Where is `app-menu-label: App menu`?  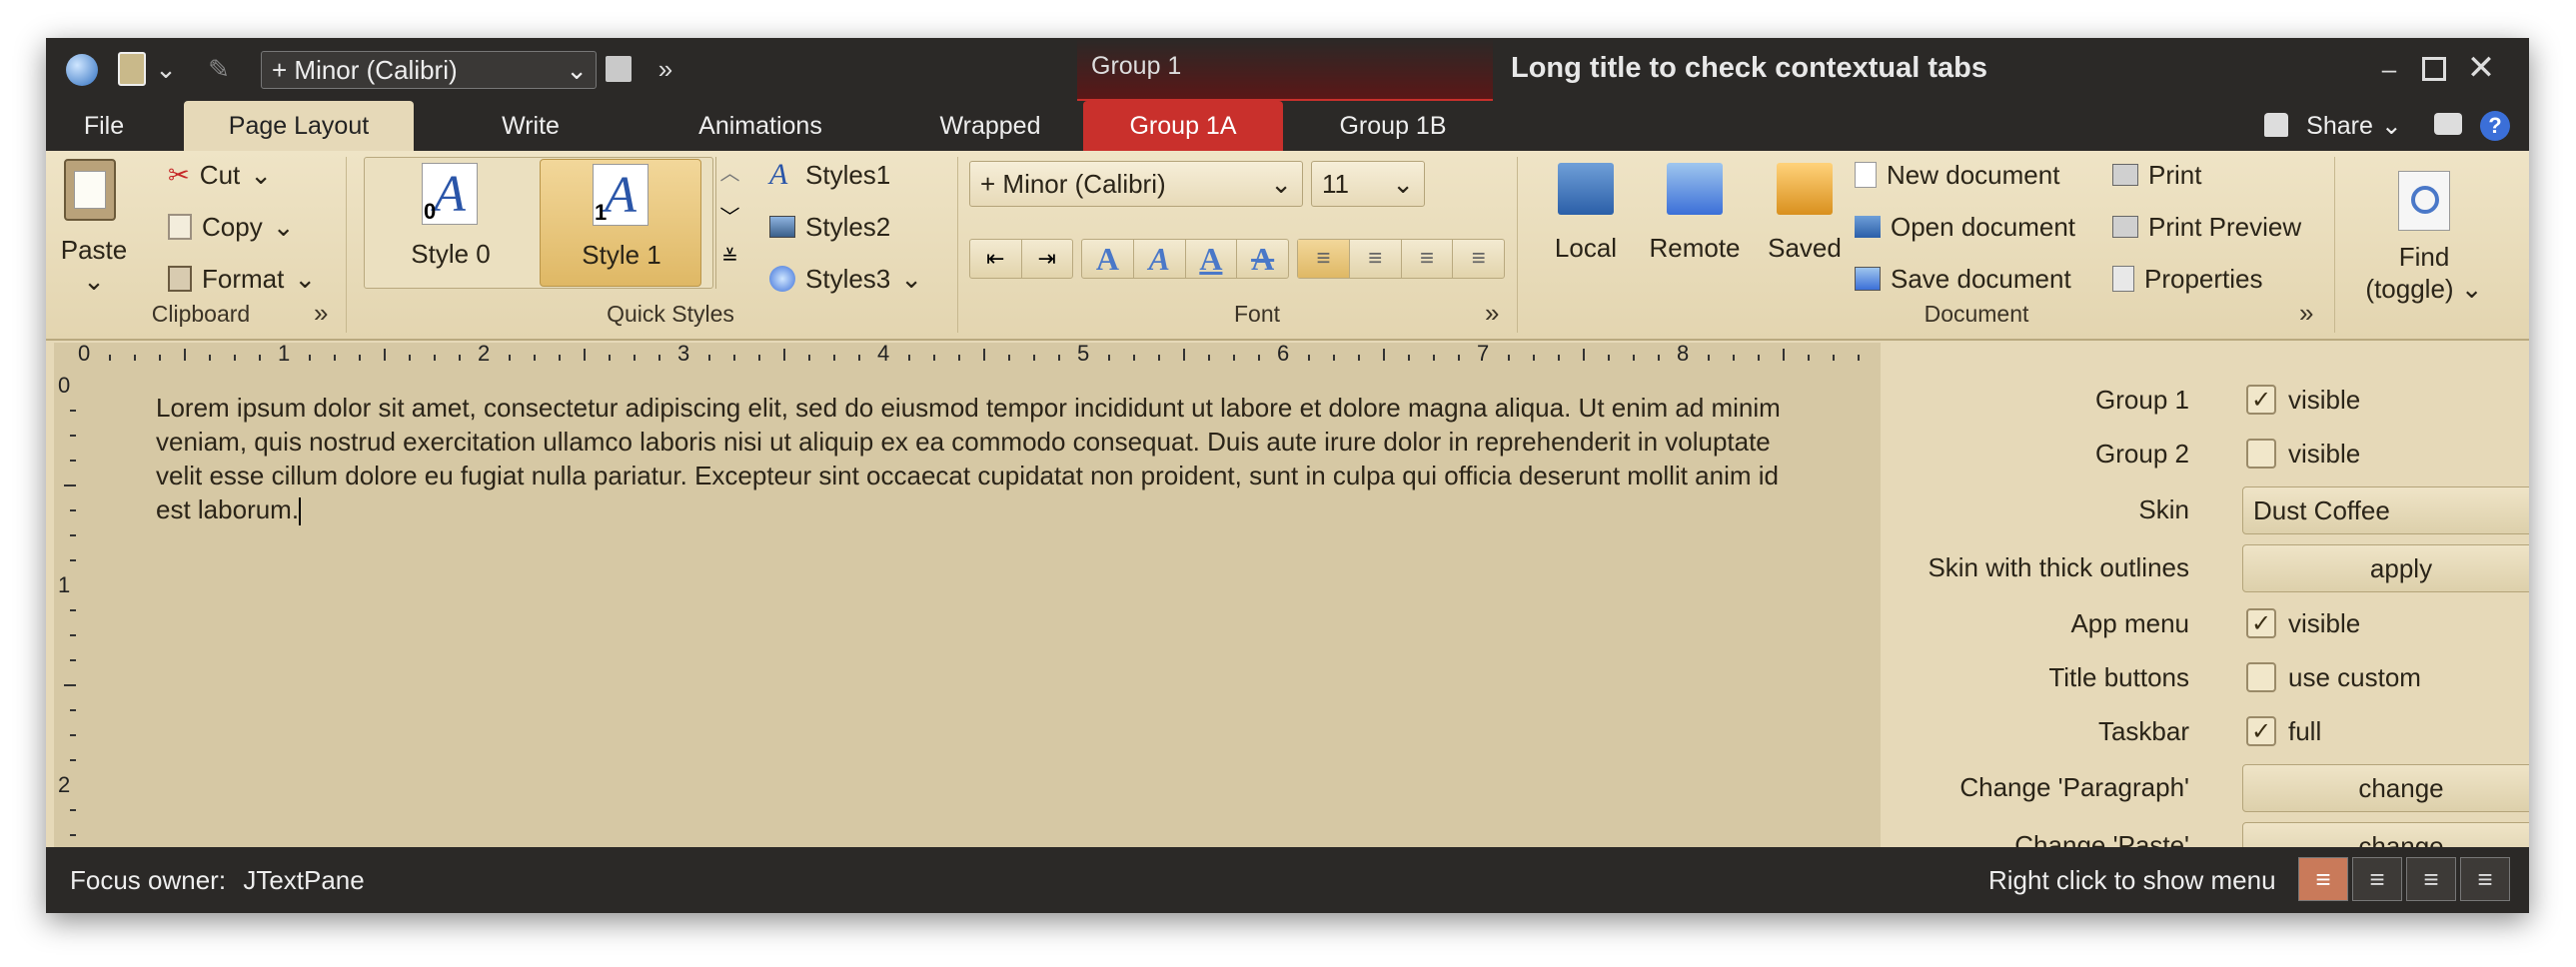
app-menu-label: App menu is located at coordinates (2129, 623).